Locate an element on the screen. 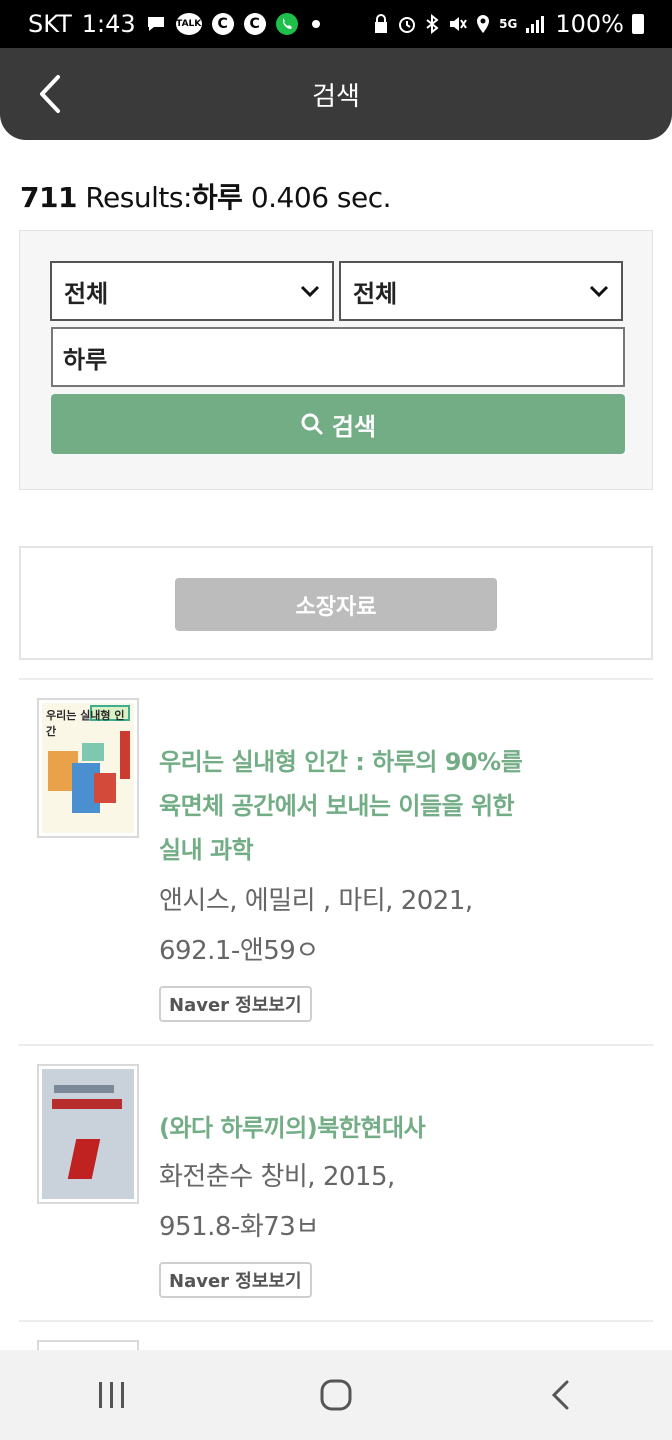 This screenshot has height=1440, width=672. system-nav-bar is located at coordinates (336, 1395).